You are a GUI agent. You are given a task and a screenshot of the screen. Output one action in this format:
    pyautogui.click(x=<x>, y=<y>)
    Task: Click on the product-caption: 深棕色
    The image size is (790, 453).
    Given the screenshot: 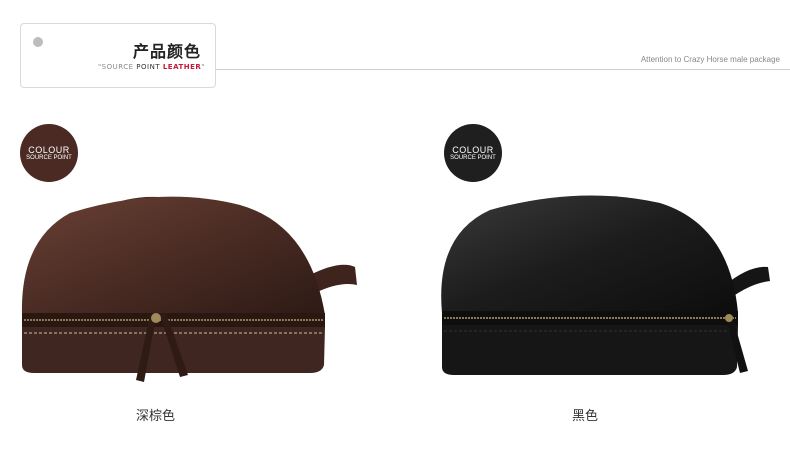 What is the action you would take?
    pyautogui.click(x=156, y=416)
    